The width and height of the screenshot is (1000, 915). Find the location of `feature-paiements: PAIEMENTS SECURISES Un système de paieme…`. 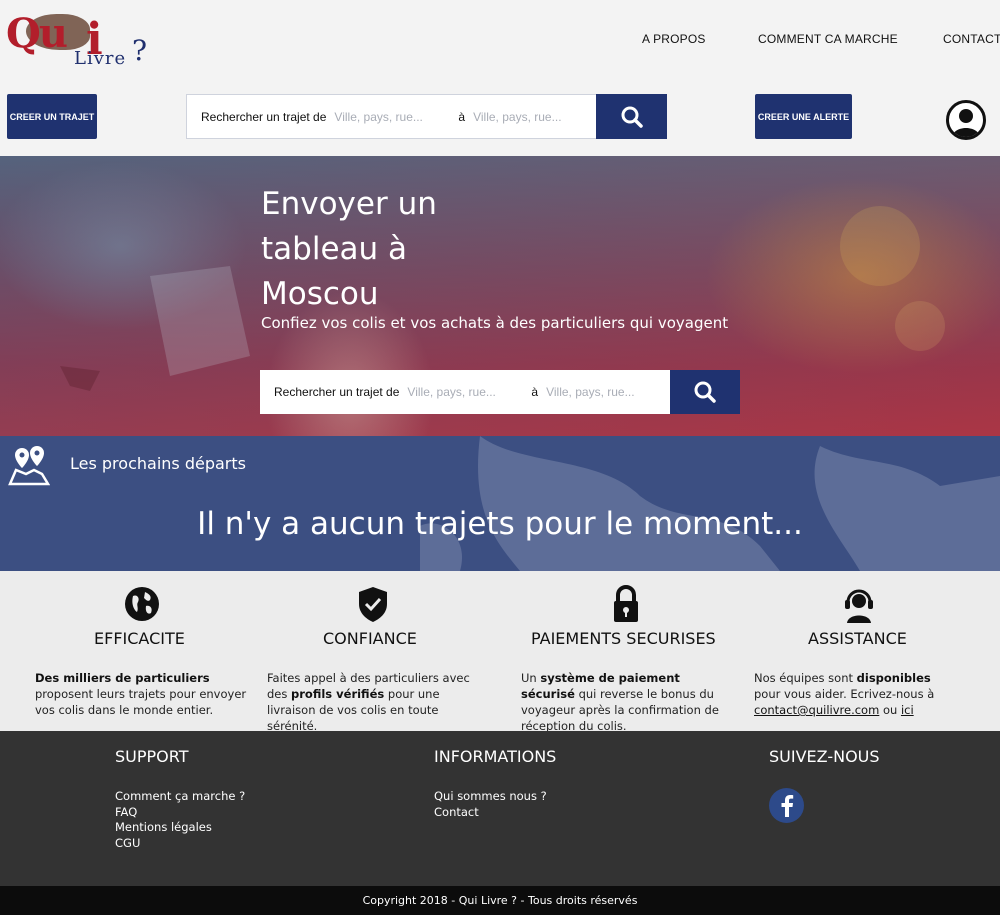

feature-paiements: PAIEMENTS SECURISES Un système de paieme… is located at coordinates (625, 652).